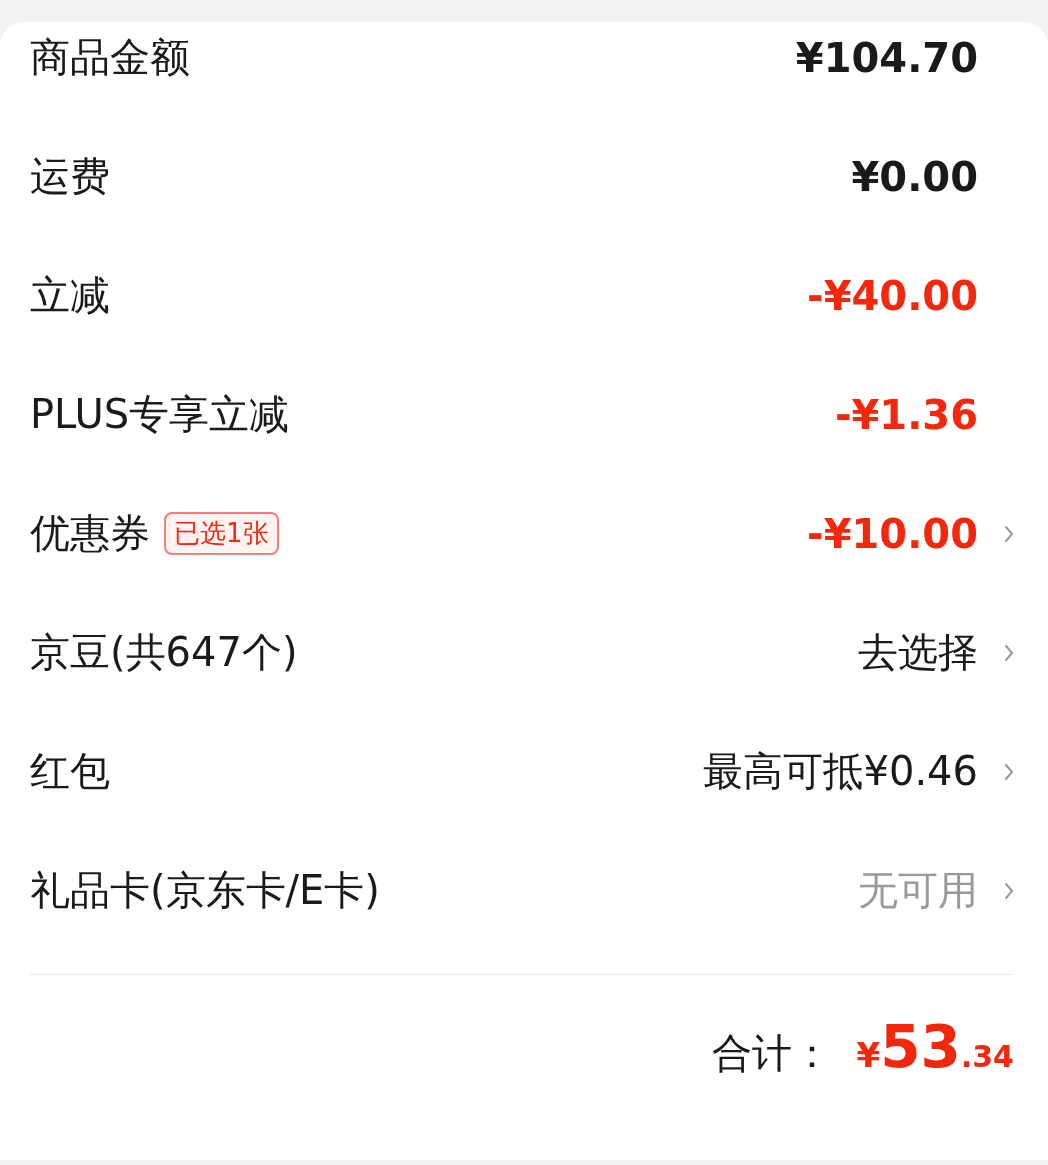 Image resolution: width=1048 pixels, height=1165 pixels. I want to click on row-label: 立减, so click(70, 295).